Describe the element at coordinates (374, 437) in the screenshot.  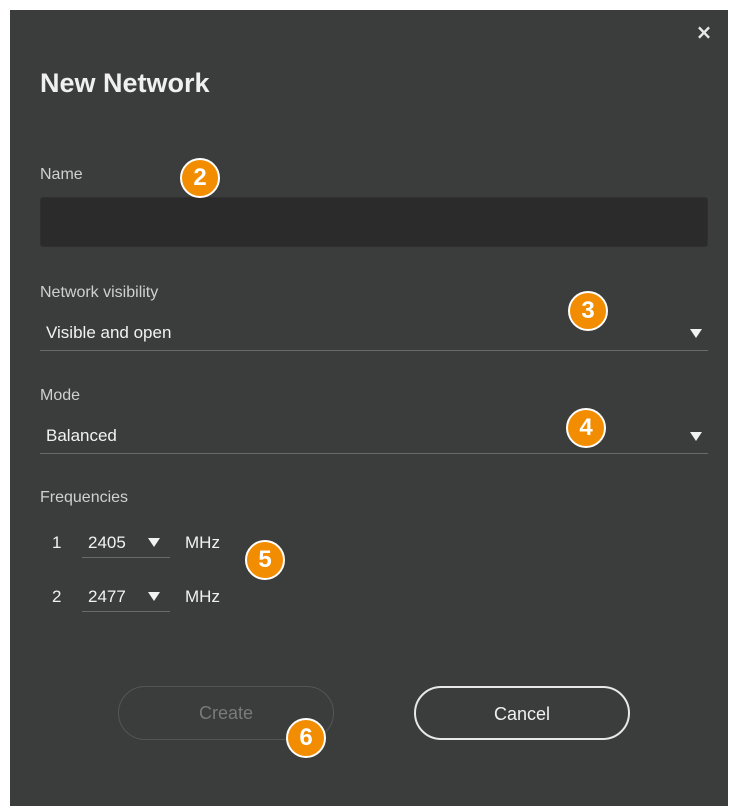
I see `mode-select: Balanced` at that location.